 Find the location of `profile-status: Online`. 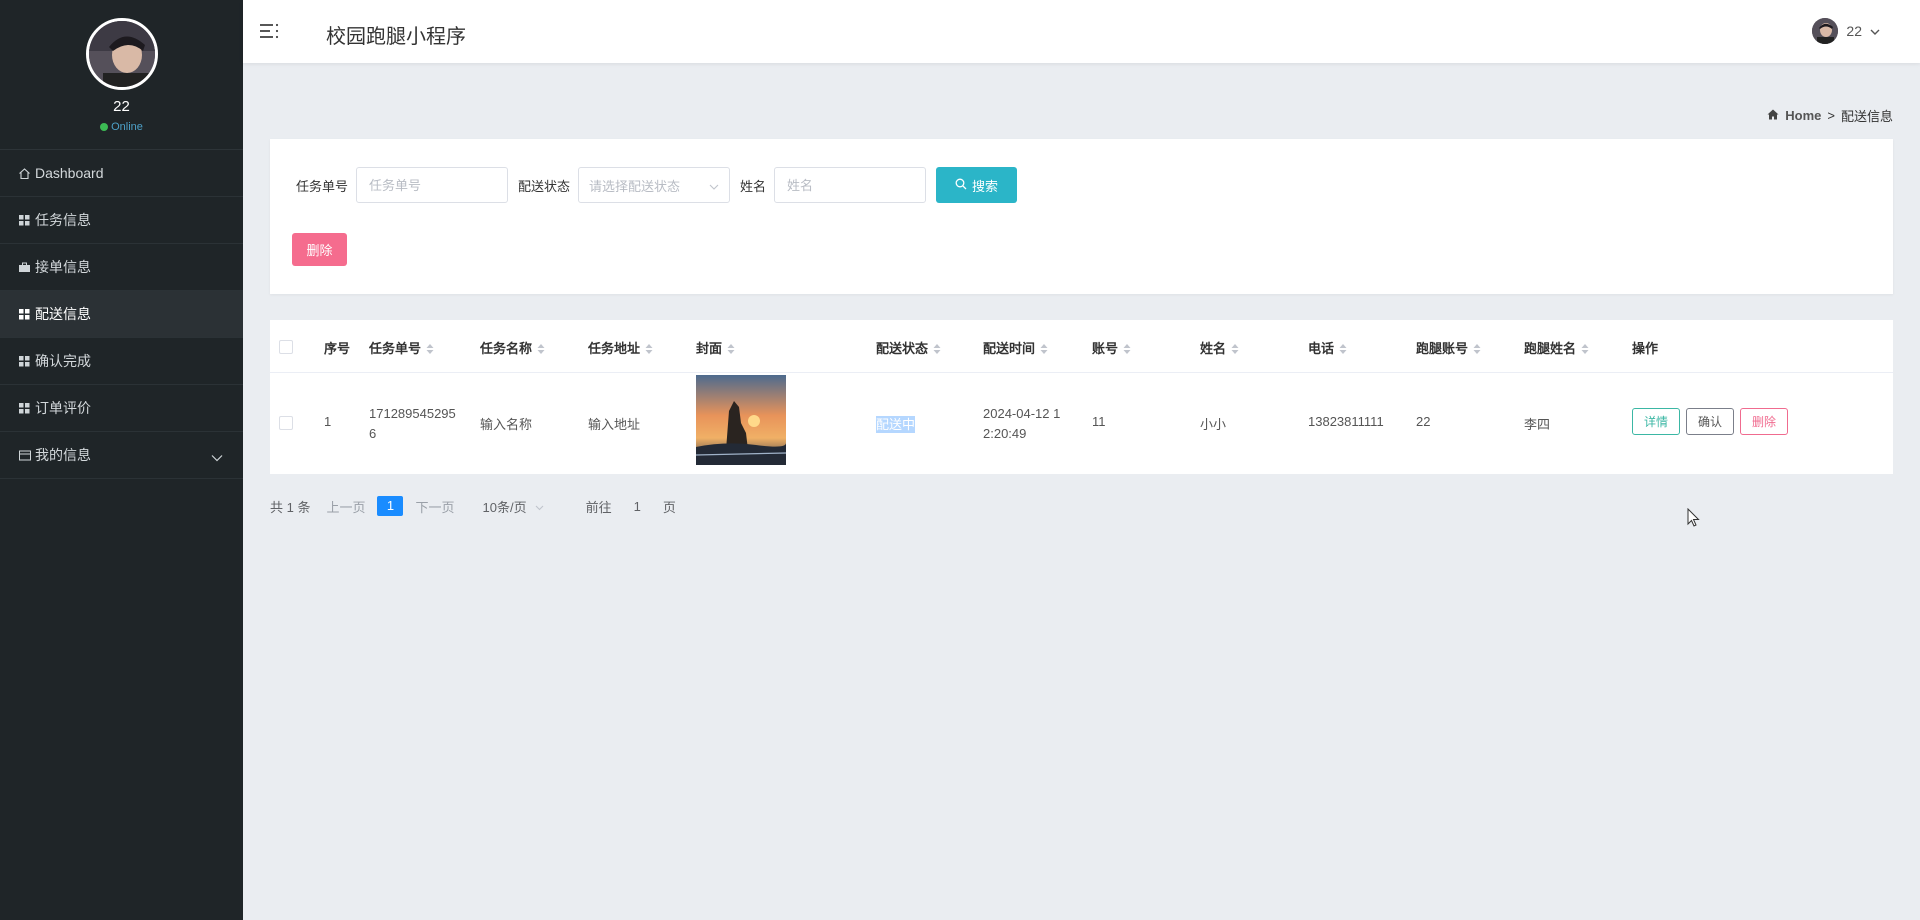

profile-status: Online is located at coordinates (121, 127).